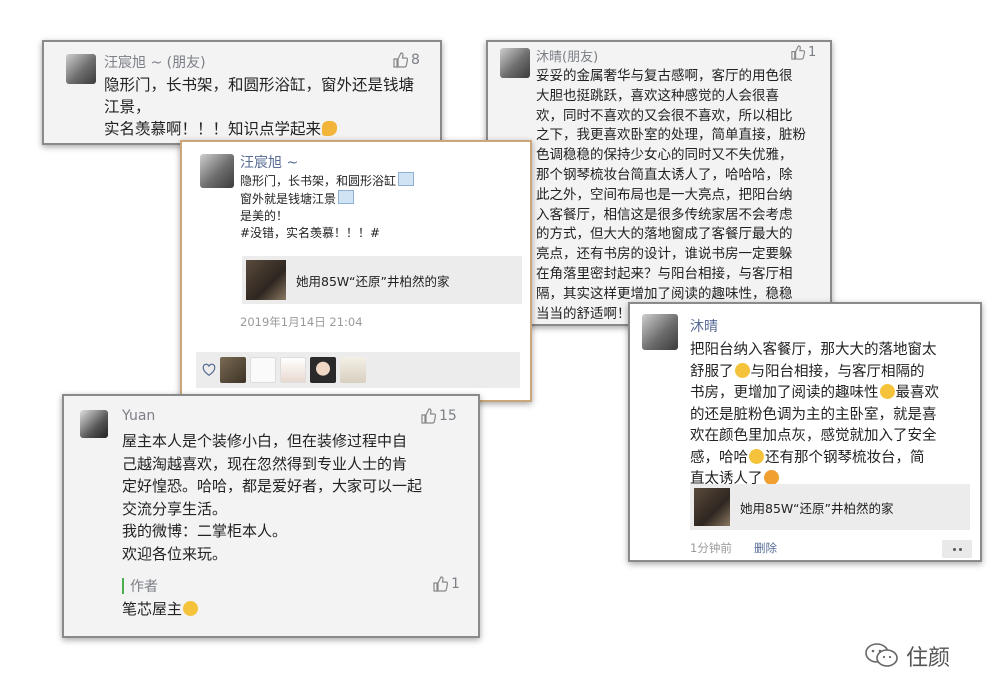 This screenshot has height=700, width=1000. I want to click on like-count: 15, so click(438, 416).